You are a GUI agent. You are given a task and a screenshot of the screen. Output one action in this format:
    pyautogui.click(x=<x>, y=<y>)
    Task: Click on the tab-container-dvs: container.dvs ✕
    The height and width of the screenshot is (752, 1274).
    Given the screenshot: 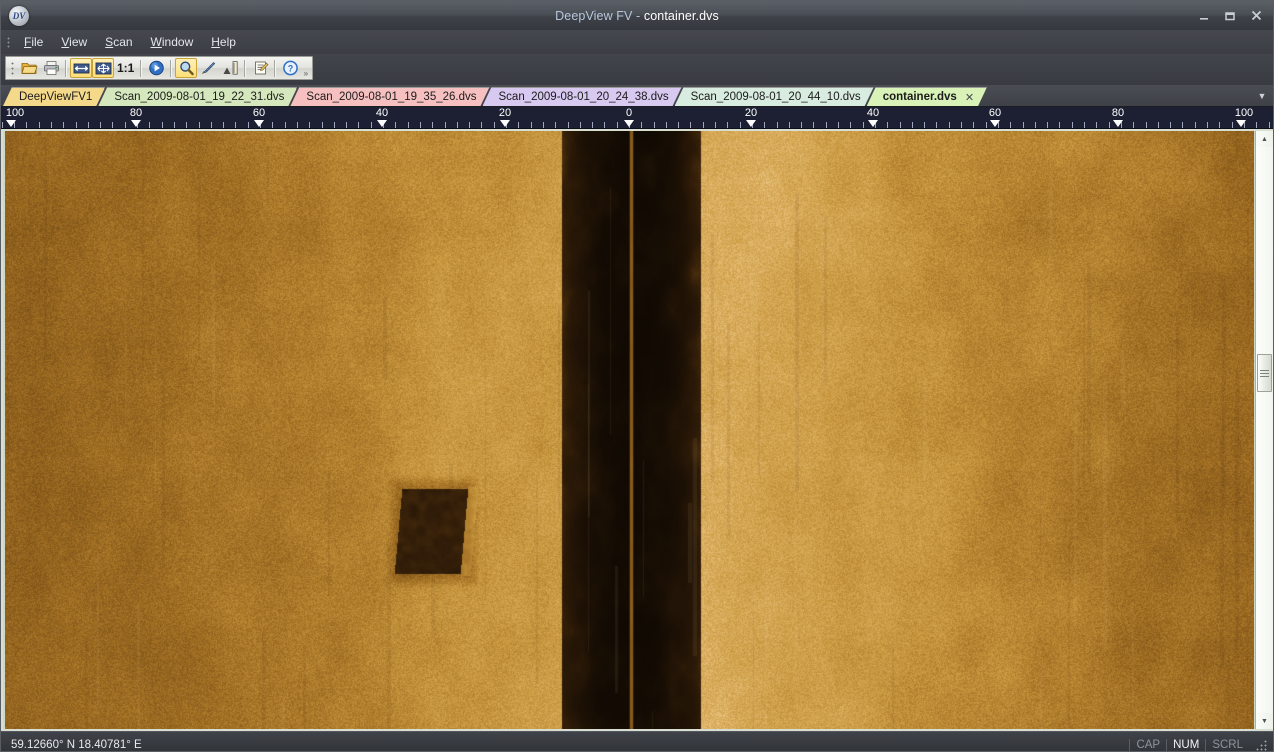 What is the action you would take?
    pyautogui.click(x=927, y=96)
    